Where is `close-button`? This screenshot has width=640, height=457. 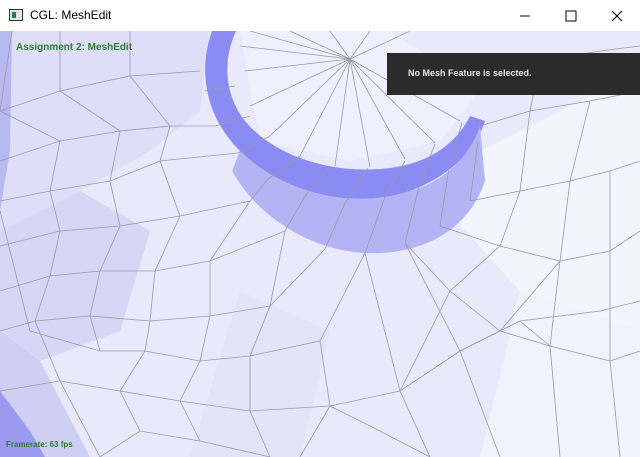
close-button is located at coordinates (617, 15).